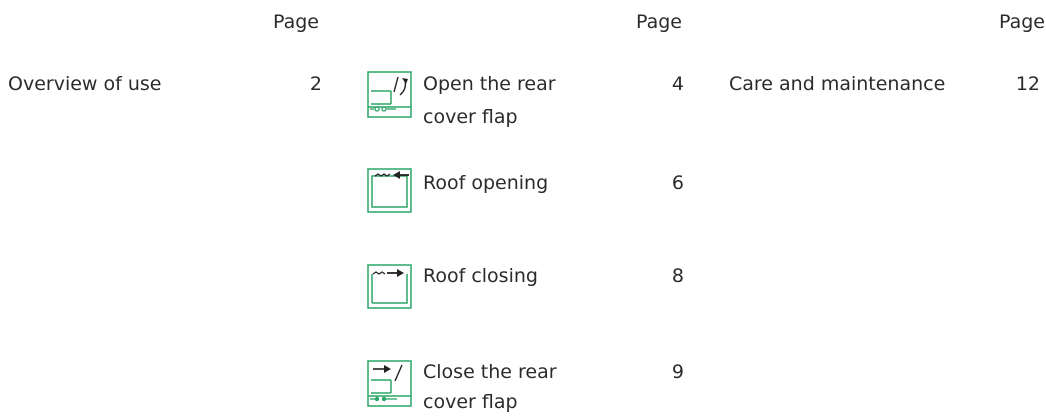  Describe the element at coordinates (677, 276) in the screenshot. I see `toc-entry-page-number: 8` at that location.